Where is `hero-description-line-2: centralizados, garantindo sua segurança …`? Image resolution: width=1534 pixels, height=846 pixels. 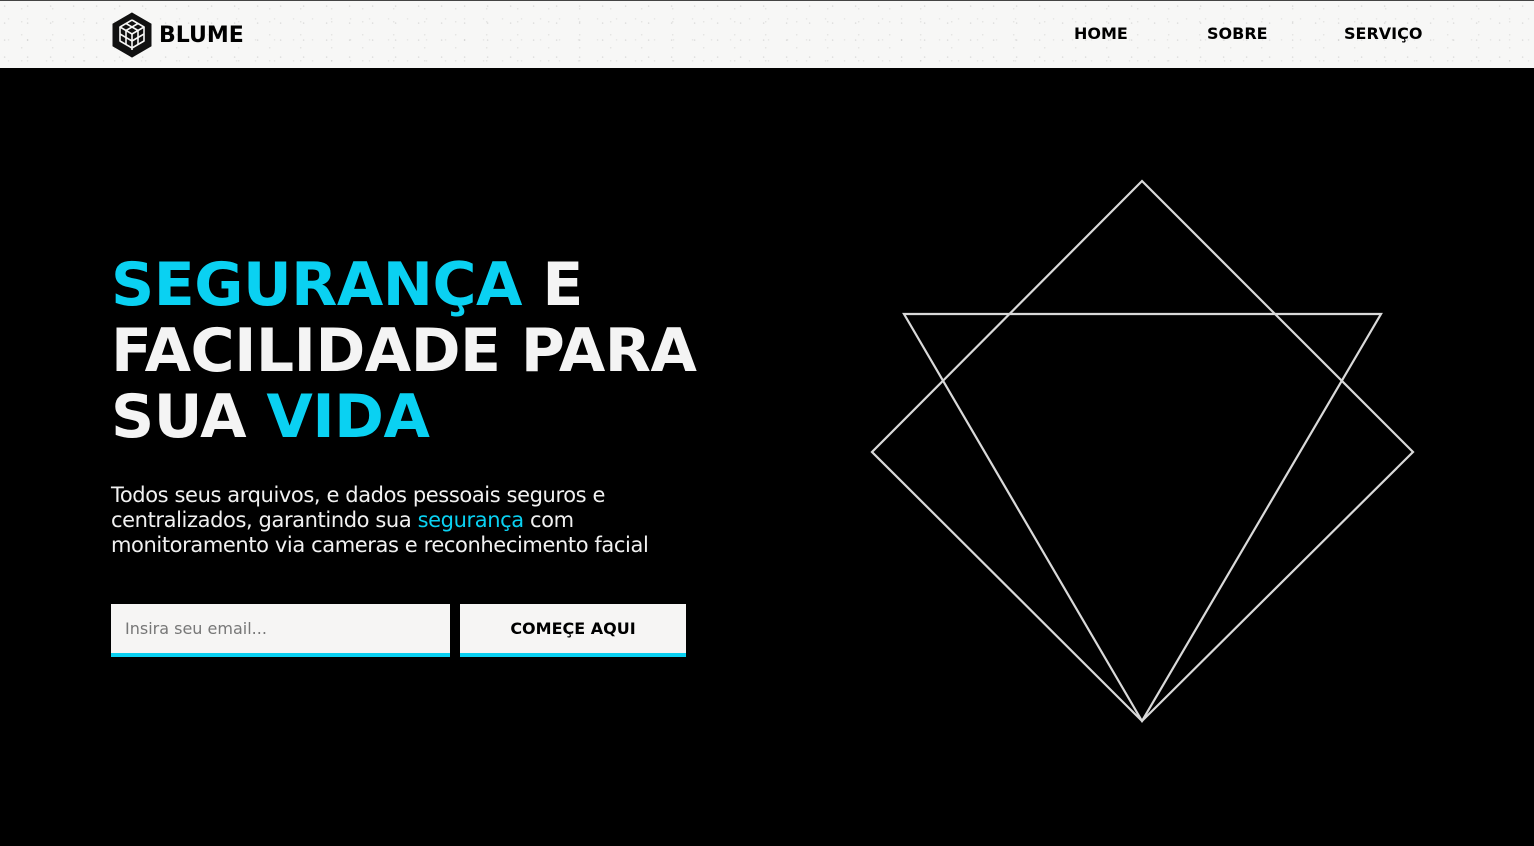 hero-description-line-2: centralizados, garantindo sua segurança … is located at coordinates (411, 520).